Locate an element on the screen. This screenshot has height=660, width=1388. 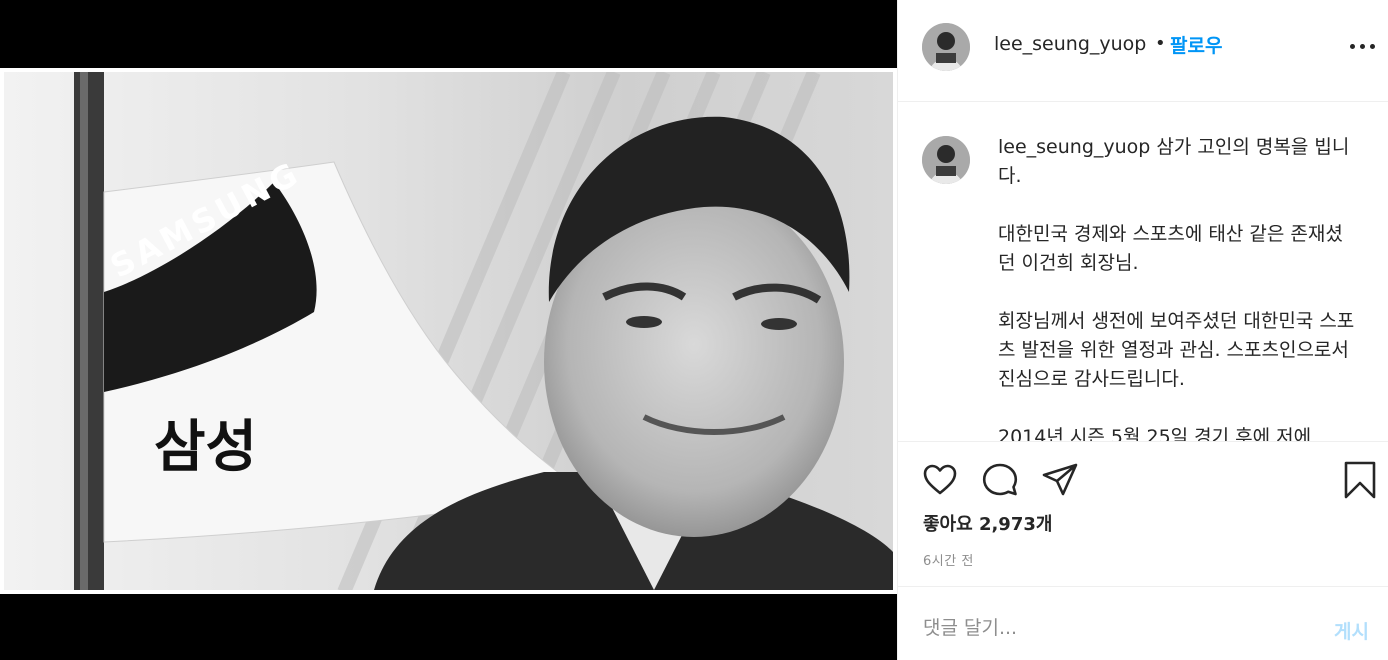
more-options-icon is located at coordinates (1363, 46).